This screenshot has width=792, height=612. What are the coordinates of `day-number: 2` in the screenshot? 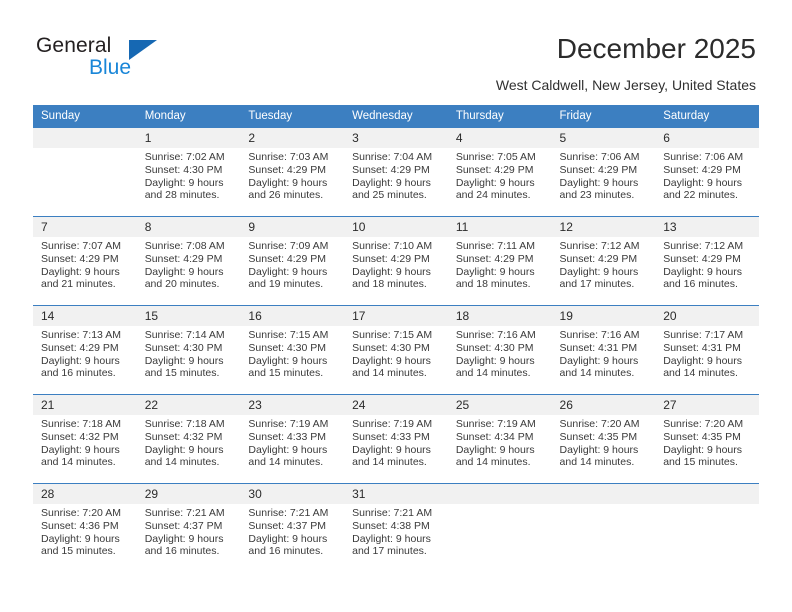 It's located at (292, 138).